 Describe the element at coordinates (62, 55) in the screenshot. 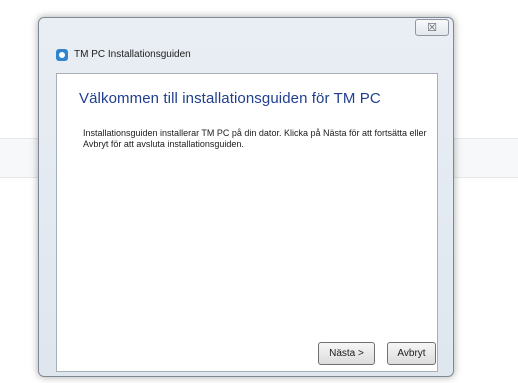

I see `tm-pc-app-icon` at that location.